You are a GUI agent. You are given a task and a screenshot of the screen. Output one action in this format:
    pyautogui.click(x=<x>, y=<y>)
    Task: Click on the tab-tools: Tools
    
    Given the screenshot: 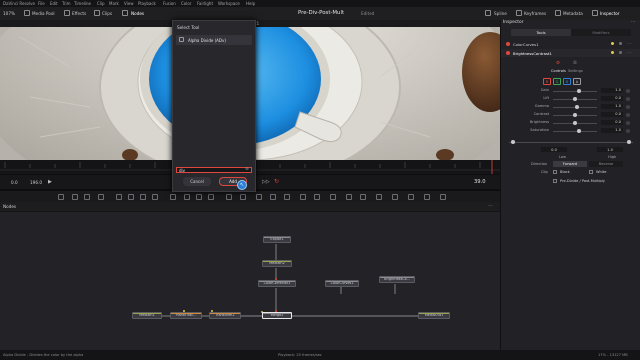 What is the action you would take?
    pyautogui.click(x=541, y=32)
    